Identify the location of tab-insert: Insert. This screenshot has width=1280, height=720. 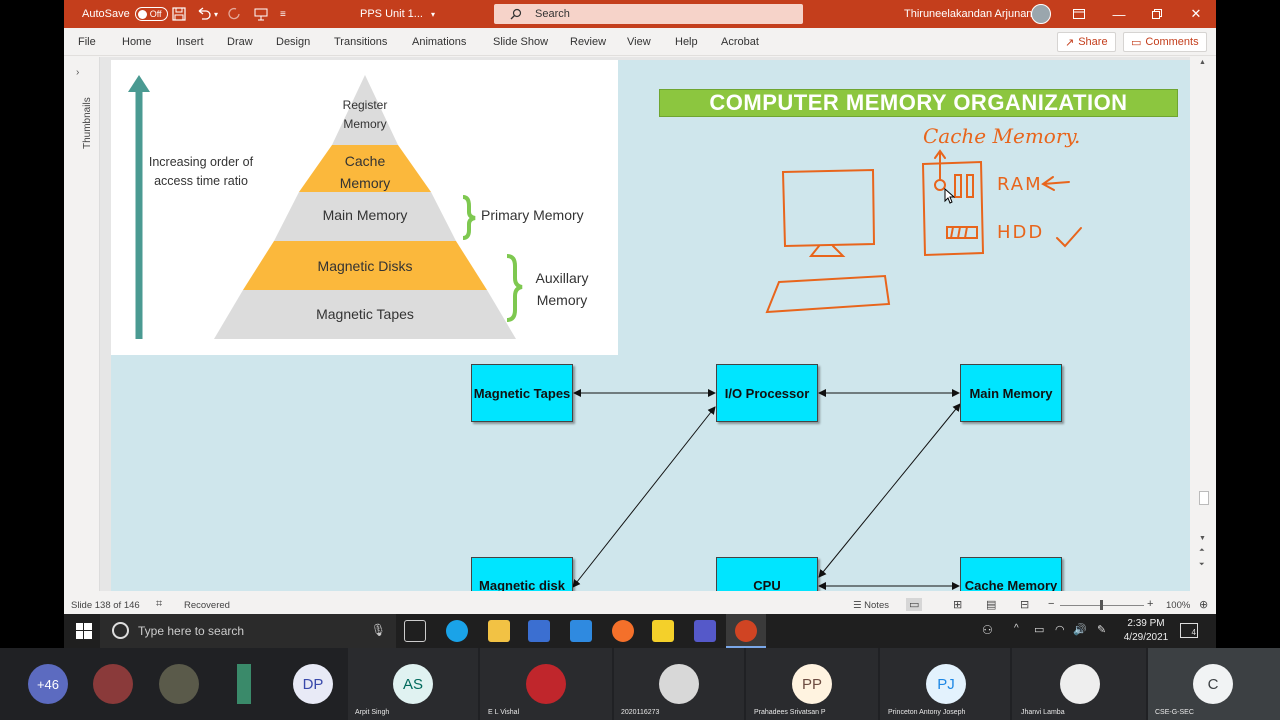
(190, 42).